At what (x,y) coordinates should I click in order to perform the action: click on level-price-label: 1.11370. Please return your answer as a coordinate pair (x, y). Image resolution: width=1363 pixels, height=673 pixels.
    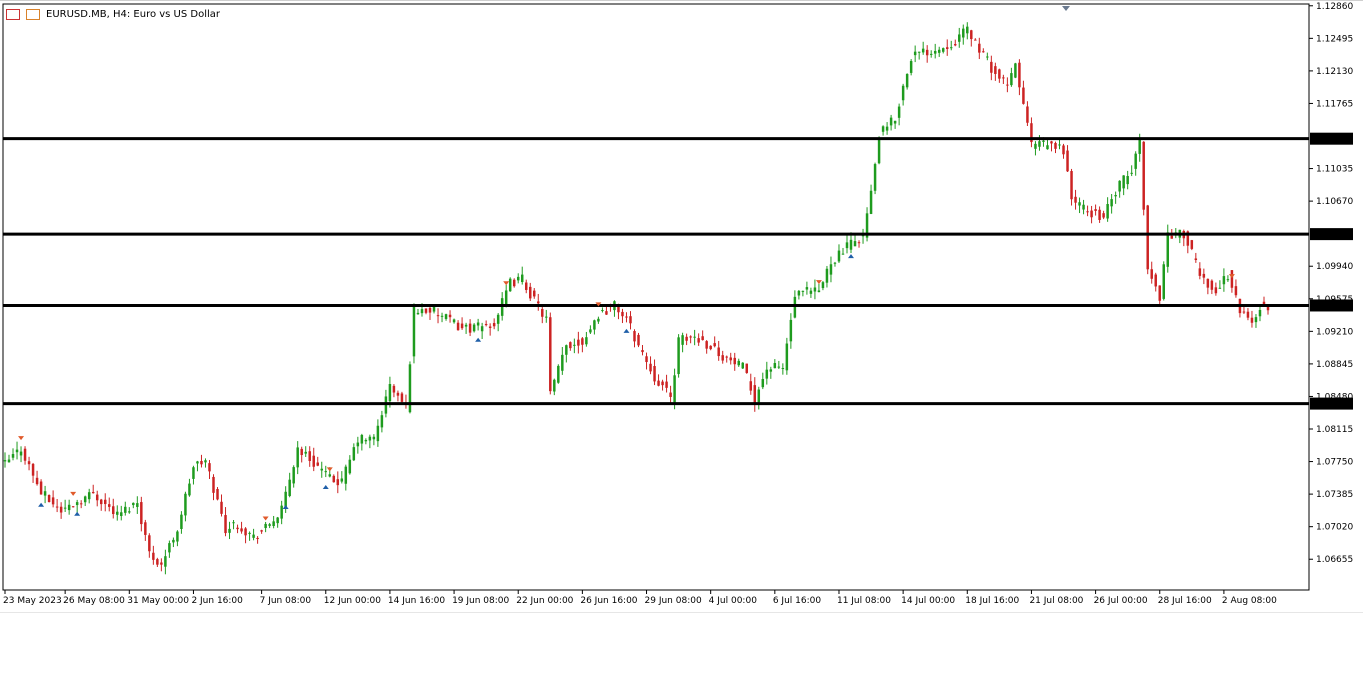
    Looking at the image, I should click on (1331, 140).